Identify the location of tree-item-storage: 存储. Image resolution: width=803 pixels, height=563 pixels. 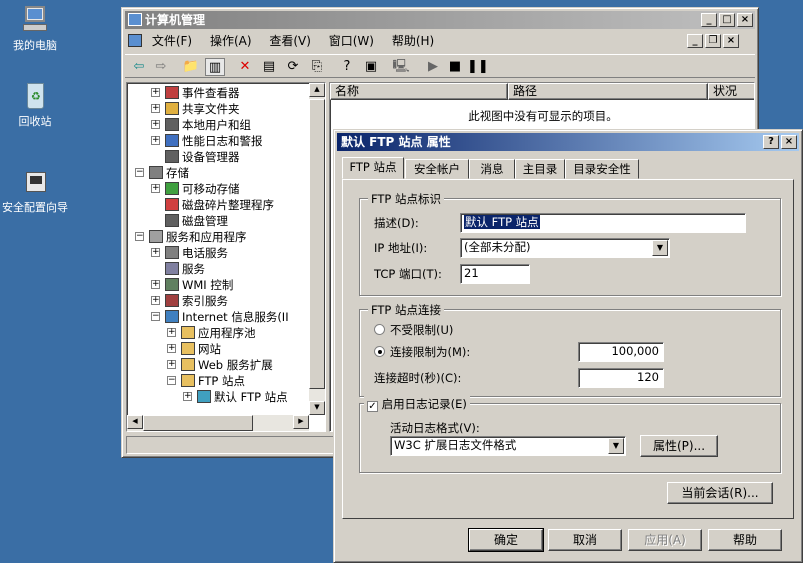
(169, 173).